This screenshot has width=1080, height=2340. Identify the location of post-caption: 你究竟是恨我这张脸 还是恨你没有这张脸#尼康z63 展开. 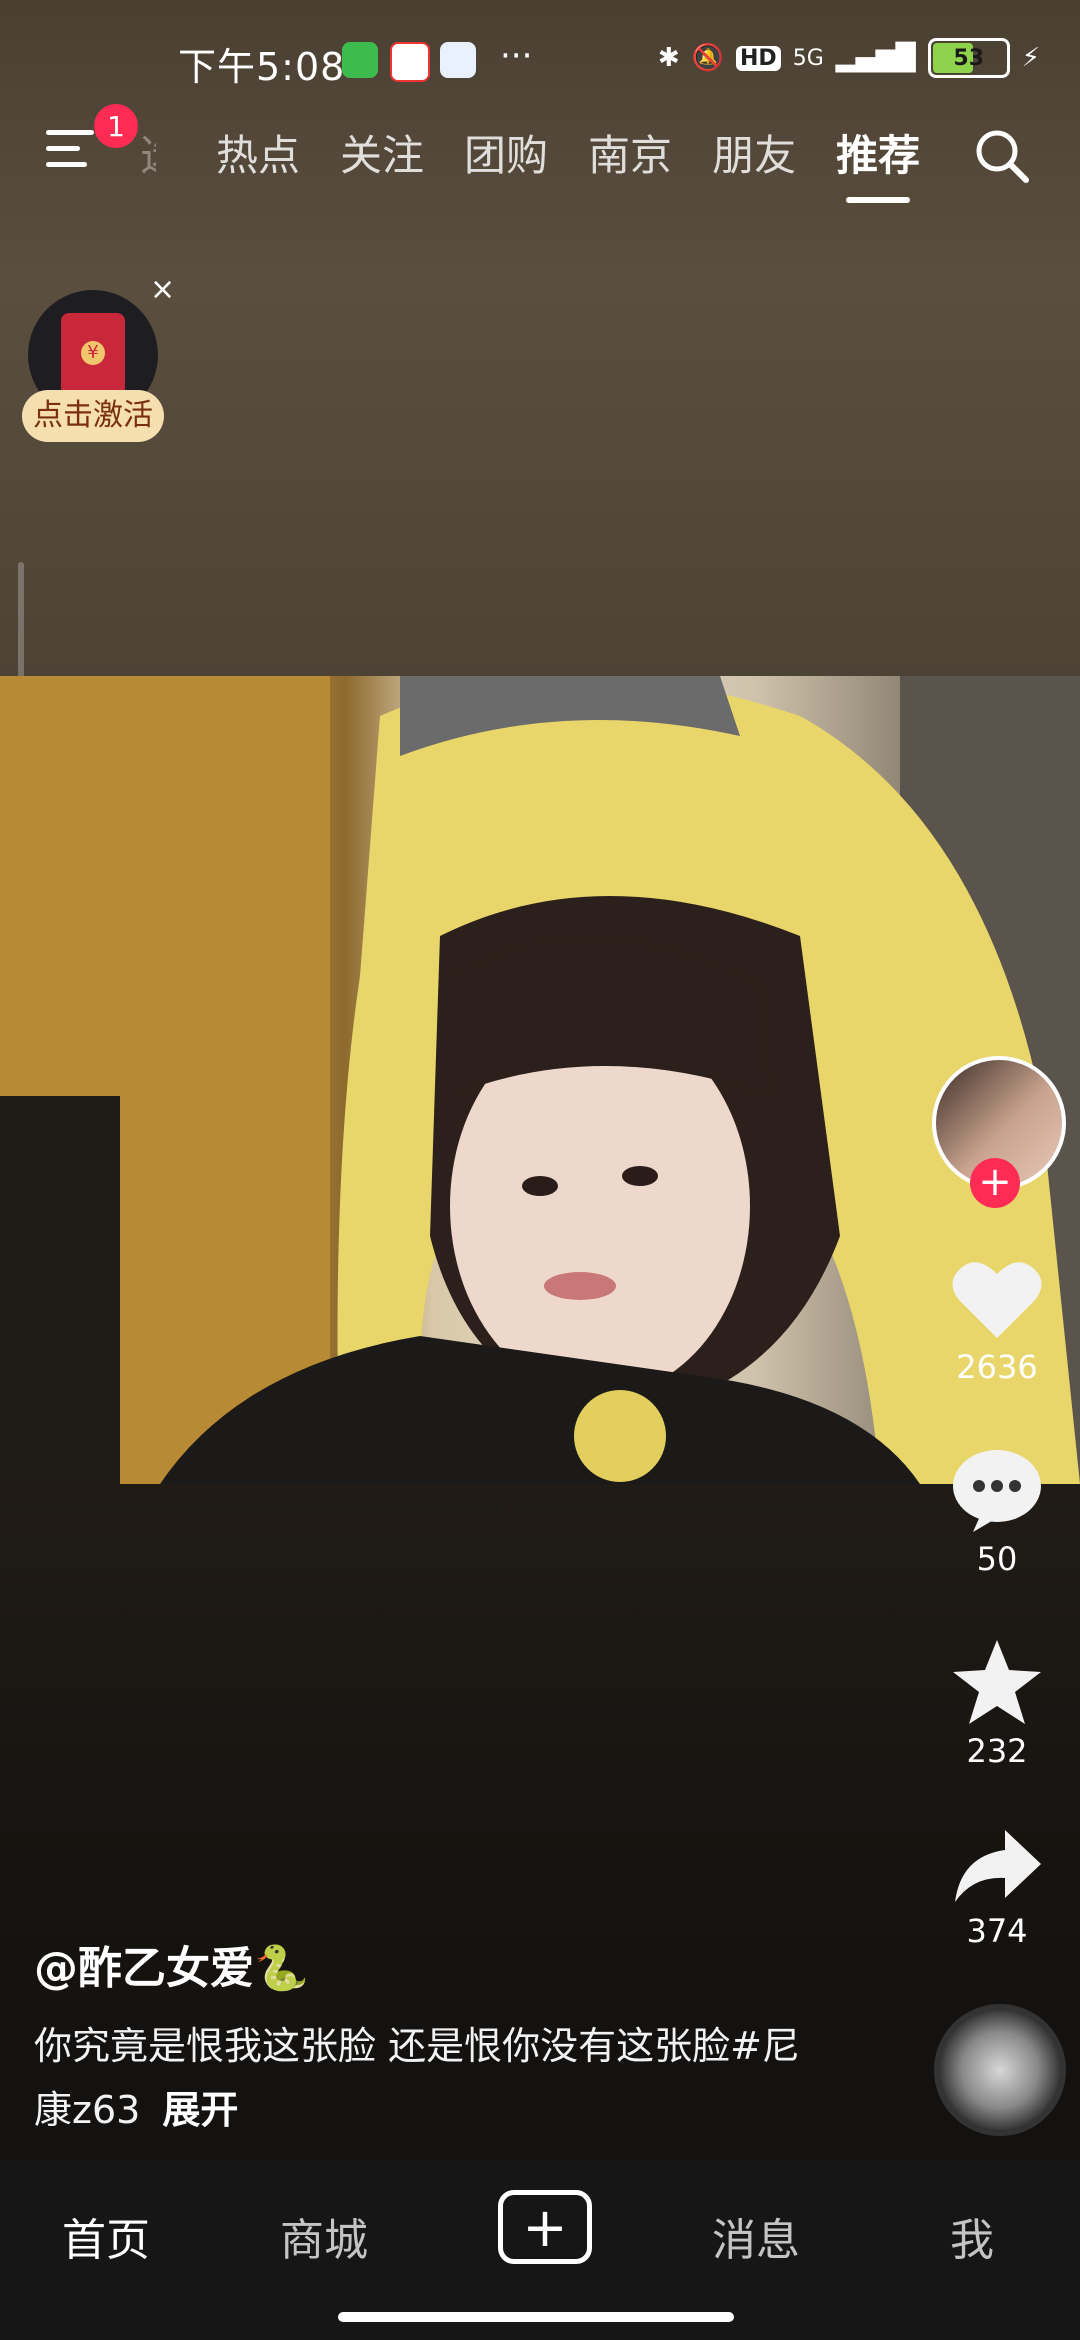
(434, 2078).